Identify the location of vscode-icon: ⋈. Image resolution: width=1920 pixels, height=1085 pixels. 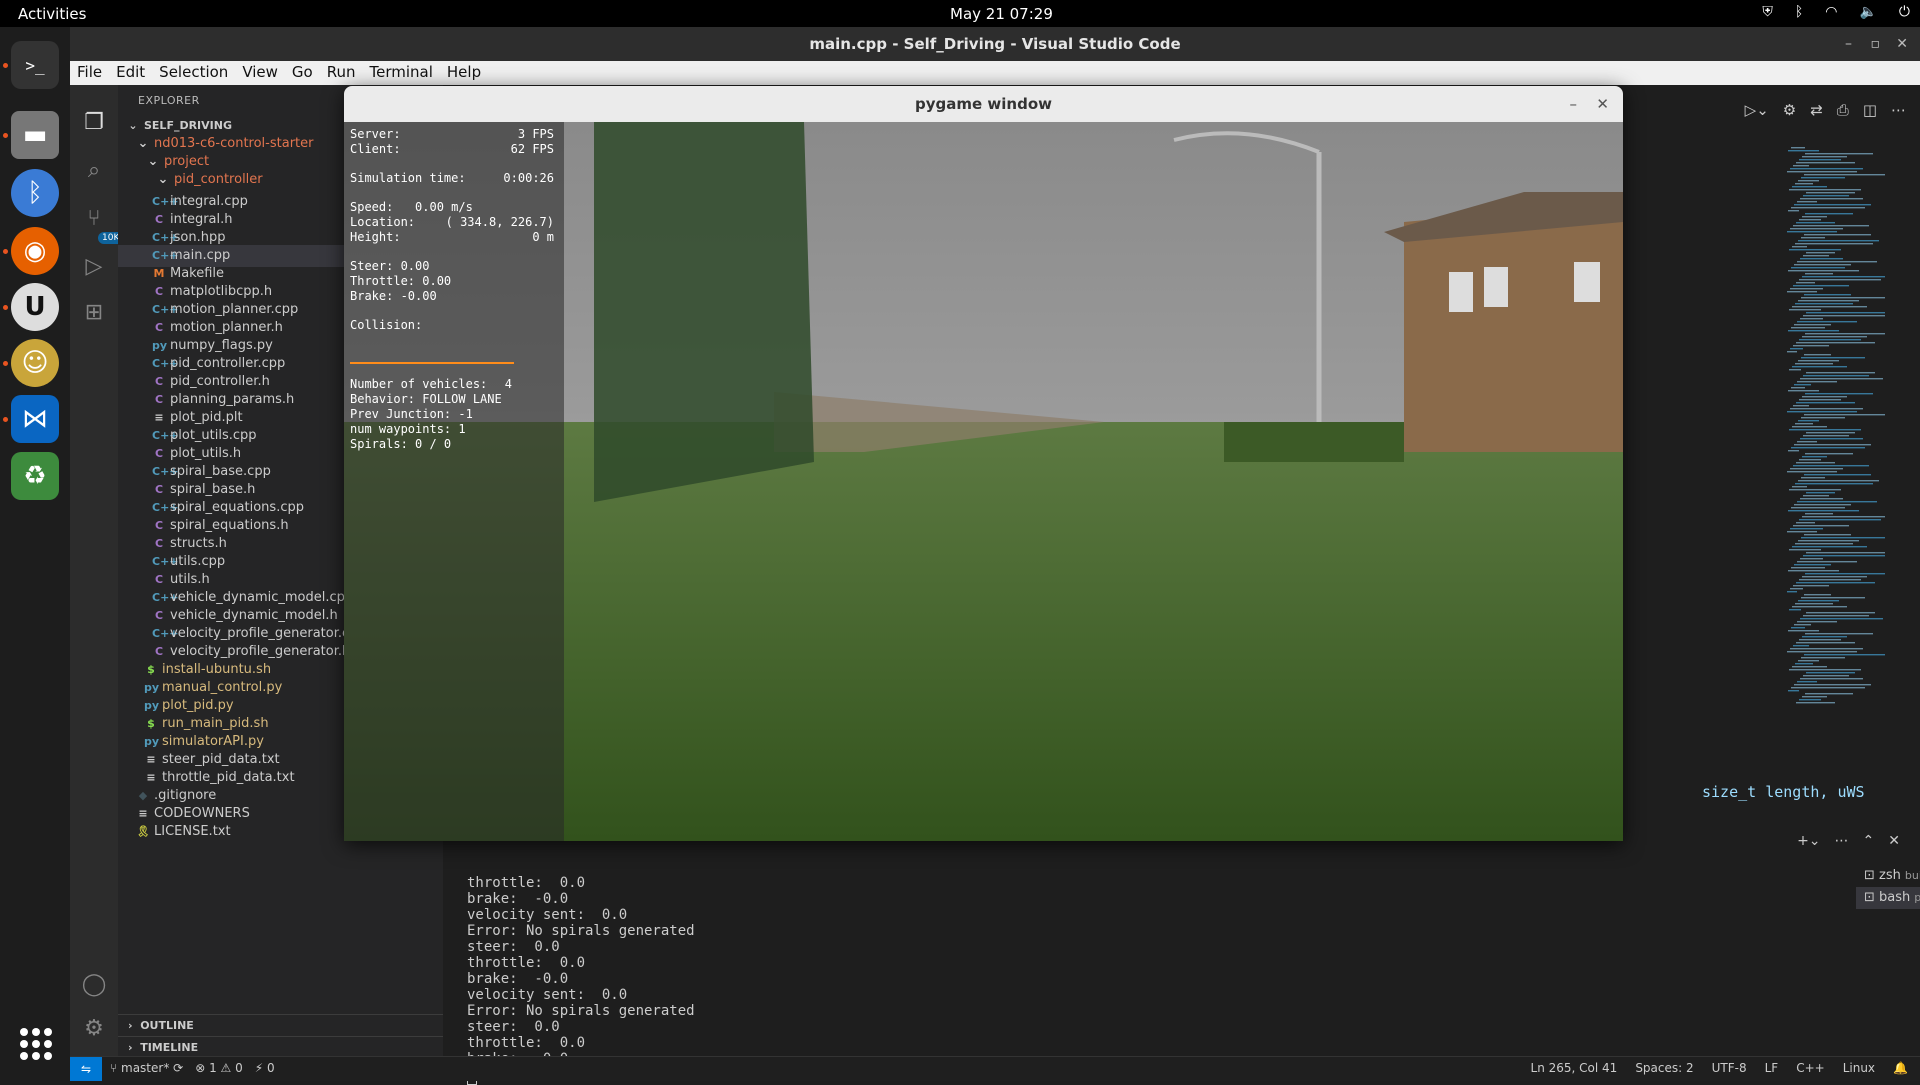
(35, 419).